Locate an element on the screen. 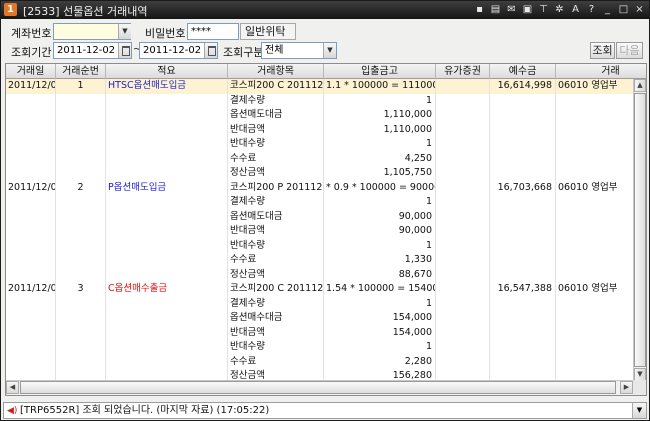 This screenshot has width=650, height=421. column-header: 적요 is located at coordinates (167, 71).